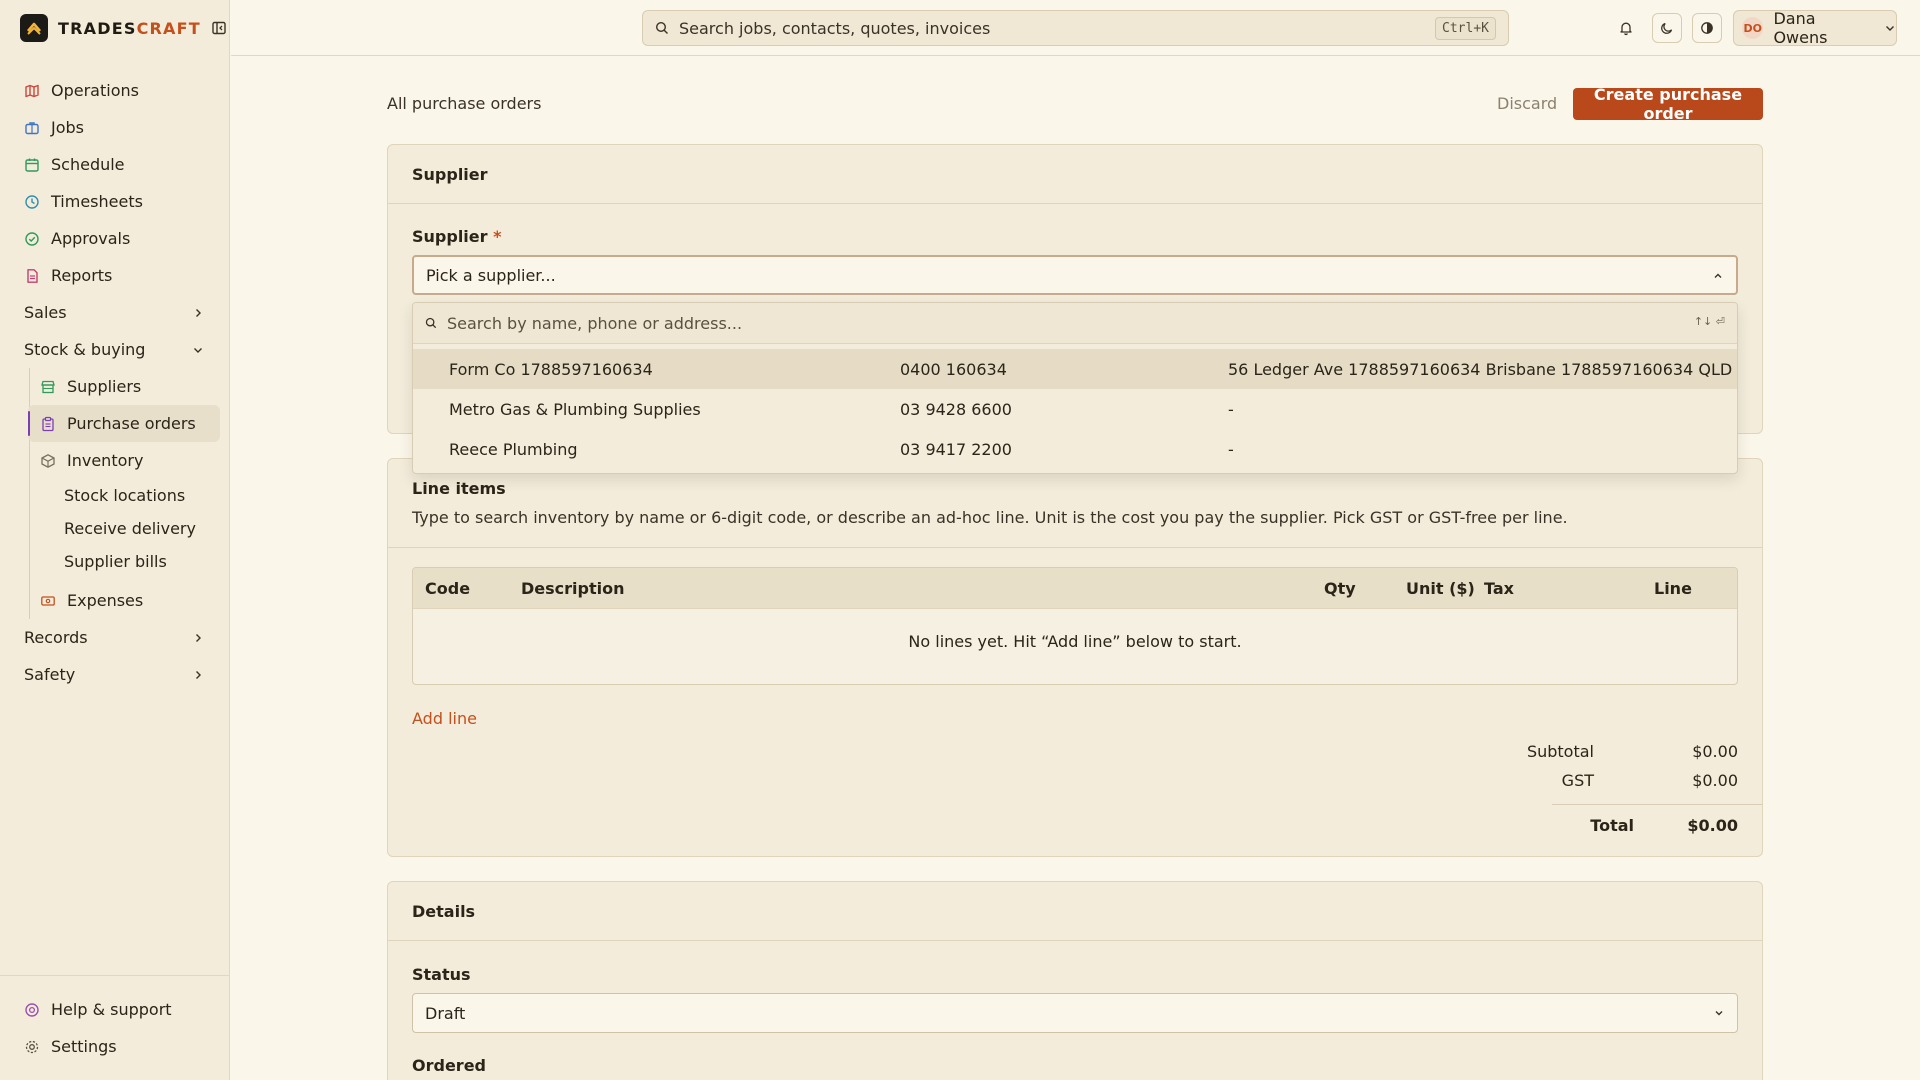 This screenshot has width=1920, height=1080. Describe the element at coordinates (431, 323) in the screenshot. I see `search-icon` at that location.